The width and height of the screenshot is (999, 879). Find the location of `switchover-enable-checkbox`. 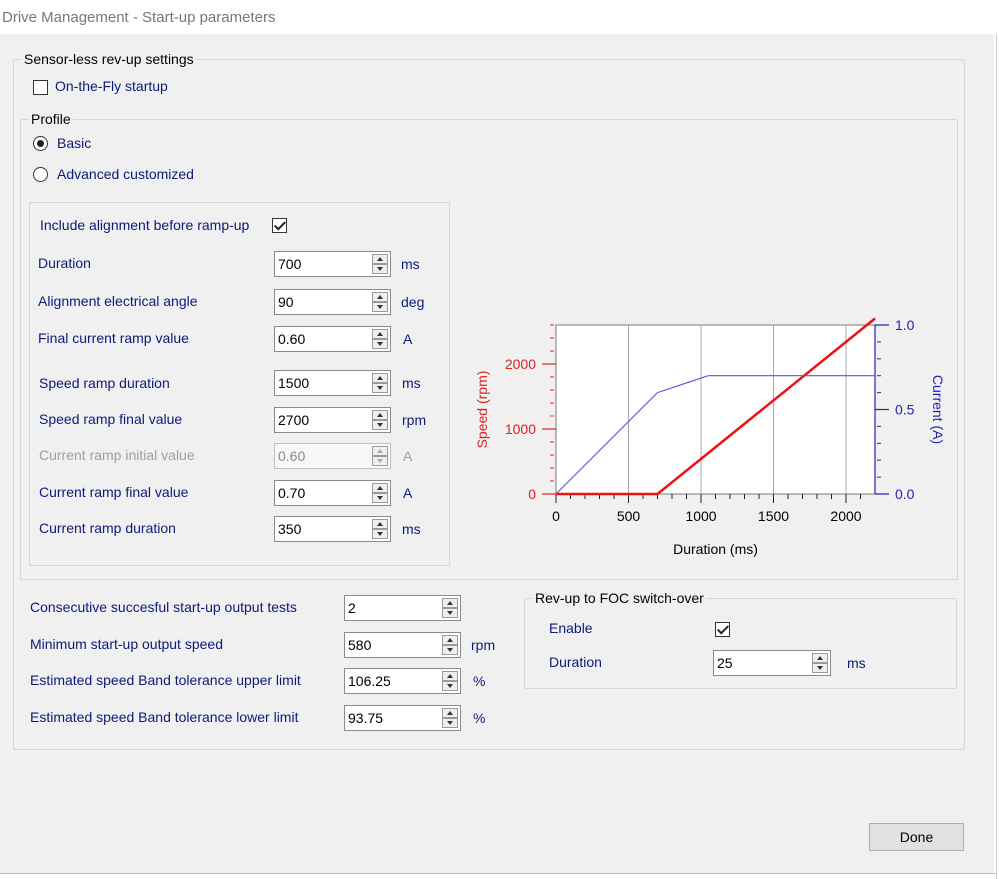

switchover-enable-checkbox is located at coordinates (722, 629).